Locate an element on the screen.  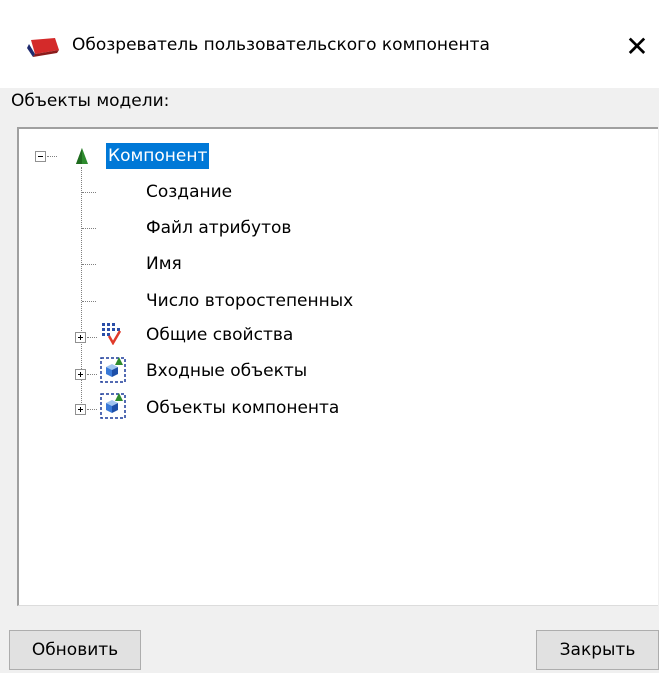
tree-item-input-objects: Входные объекты is located at coordinates (226, 371).